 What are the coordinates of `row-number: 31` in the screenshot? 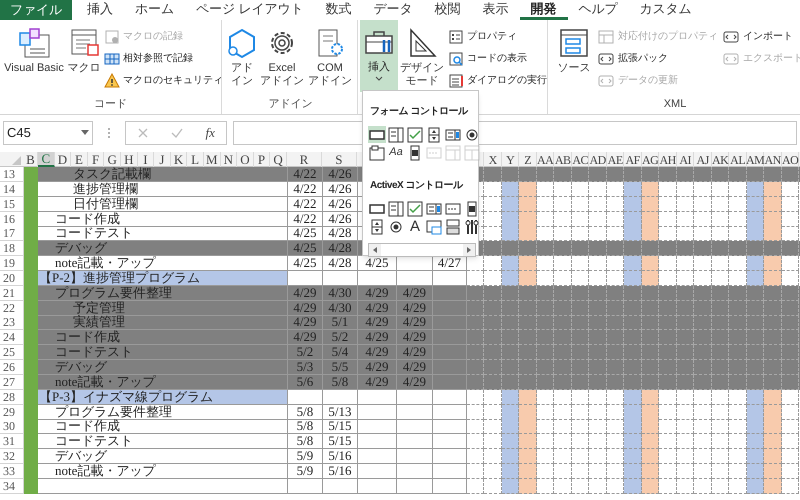 It's located at (12, 442).